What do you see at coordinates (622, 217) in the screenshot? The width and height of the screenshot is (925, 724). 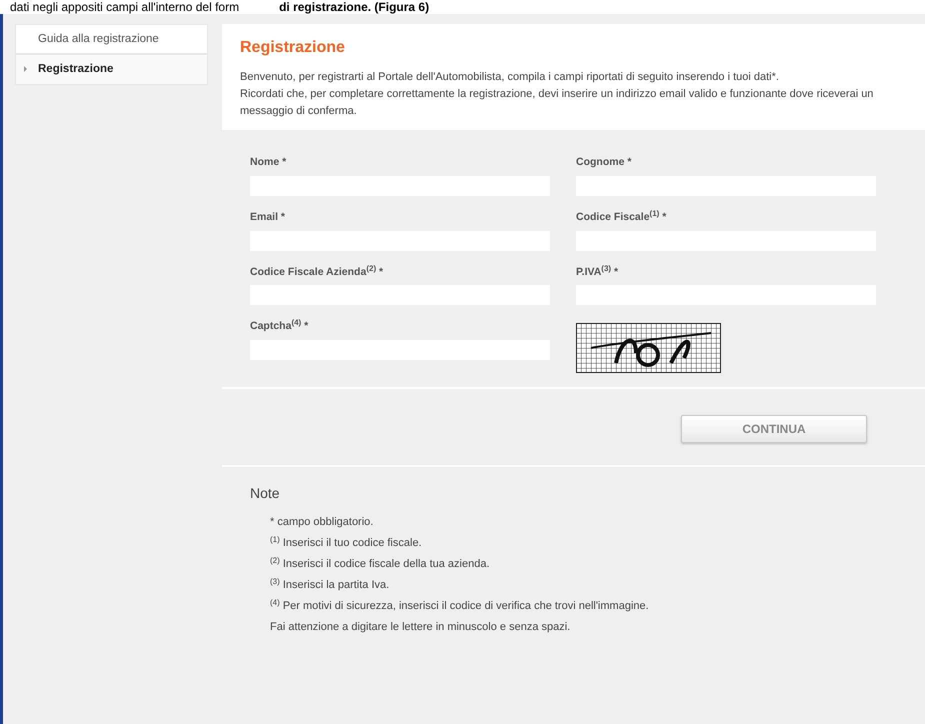 I see `field-label: Codice Fiscale$^{(1)}$ *` at bounding box center [622, 217].